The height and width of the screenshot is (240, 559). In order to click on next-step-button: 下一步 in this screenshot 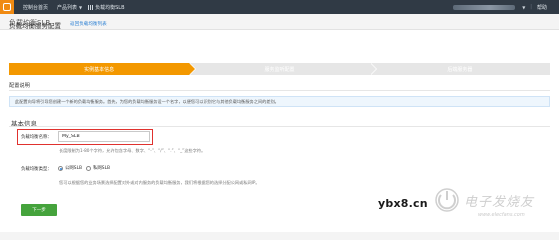, I will do `click(39, 210)`.